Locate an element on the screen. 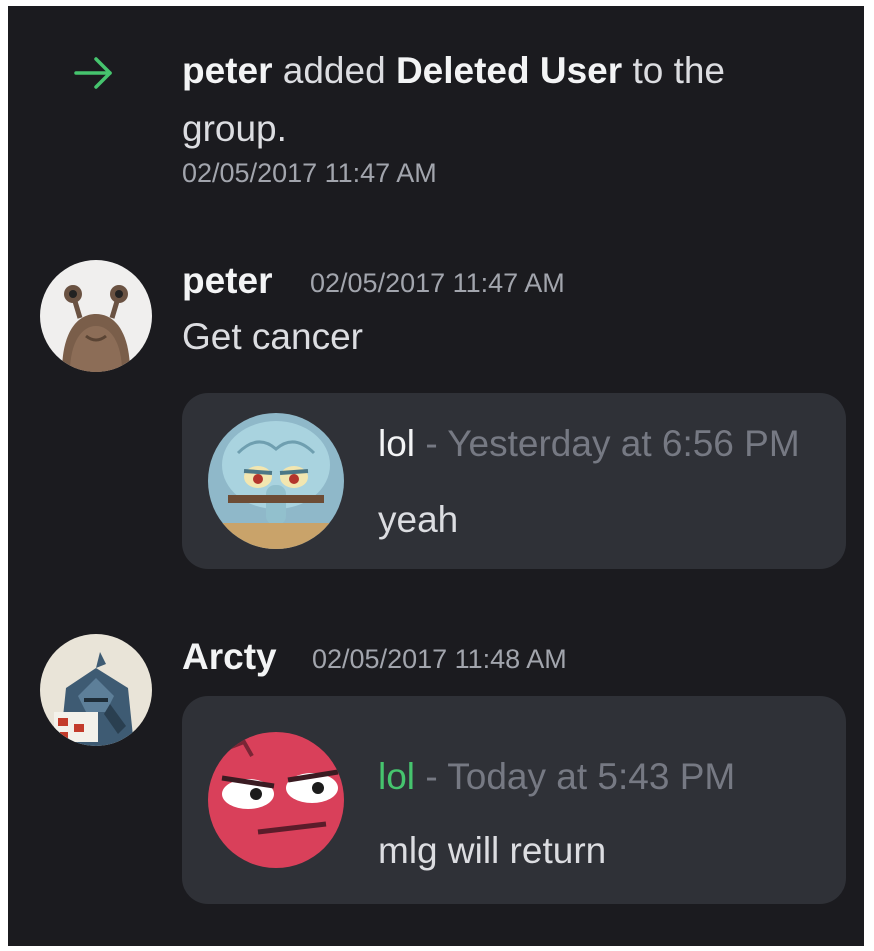 This screenshot has width=874, height=951. system-target: Deleted User is located at coordinates (509, 70).